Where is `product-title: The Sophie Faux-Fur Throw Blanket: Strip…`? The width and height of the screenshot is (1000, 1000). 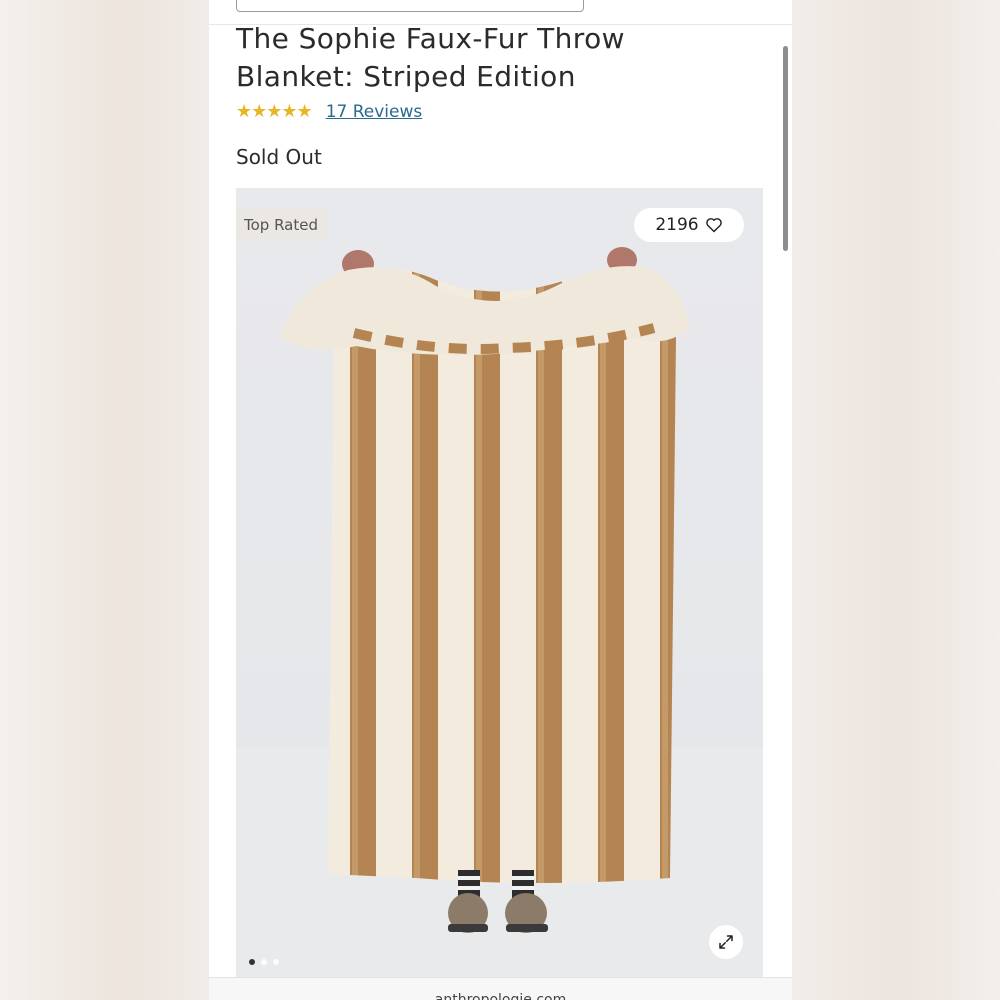
product-title: The Sophie Faux-Fur Throw Blanket: Strip… is located at coordinates (496, 58).